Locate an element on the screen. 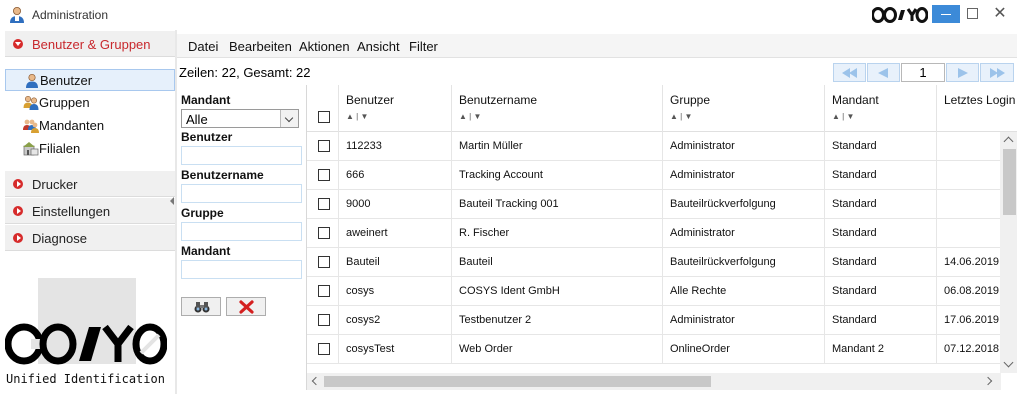 This screenshot has width=1021, height=394. table-row: 112233 Martin Müller Administrator Standard is located at coordinates (654, 146).